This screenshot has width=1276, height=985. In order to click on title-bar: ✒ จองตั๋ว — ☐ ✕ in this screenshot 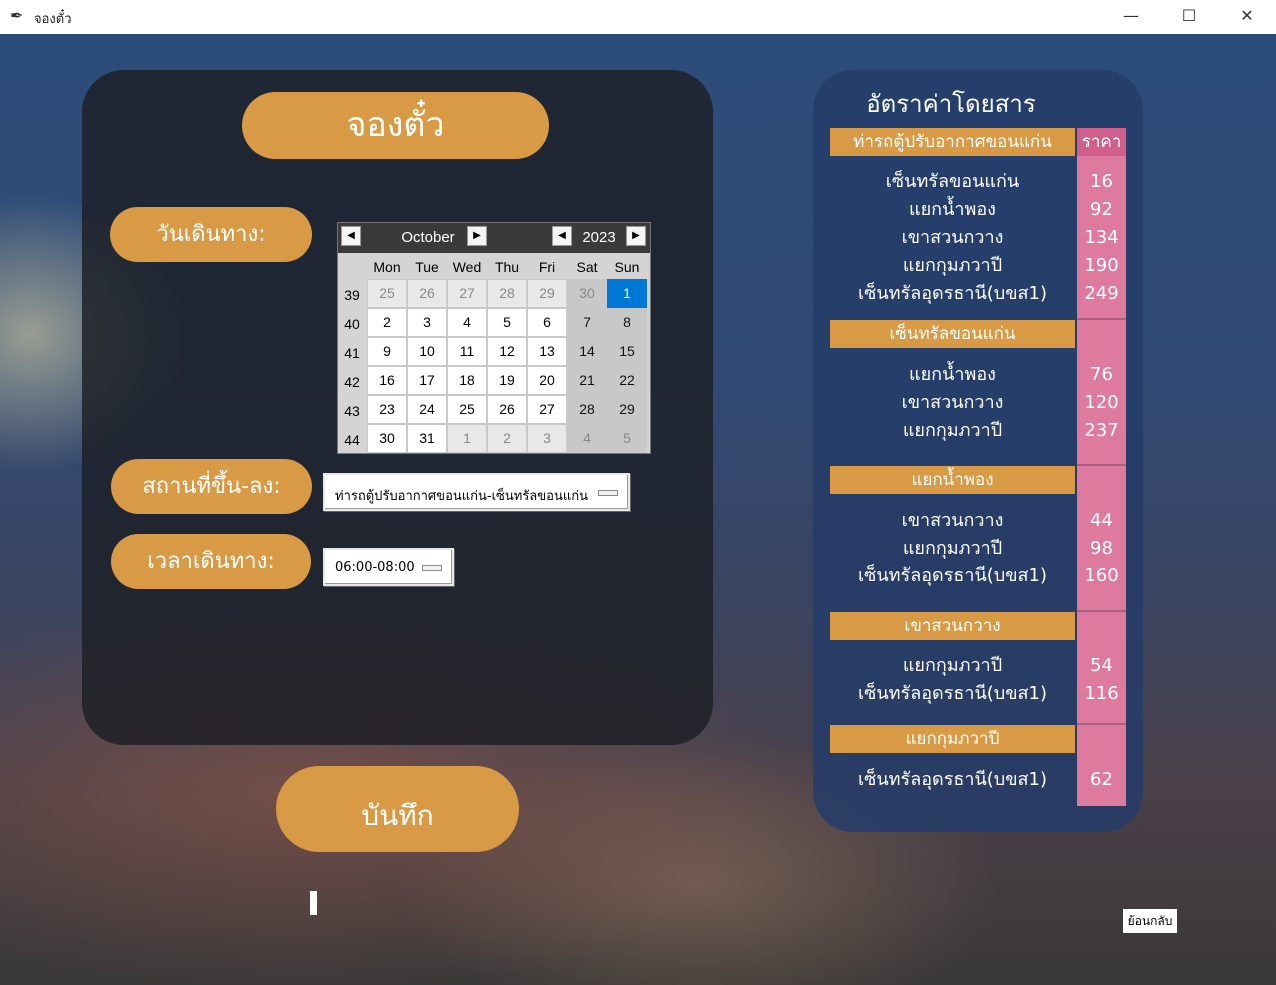, I will do `click(638, 17)`.